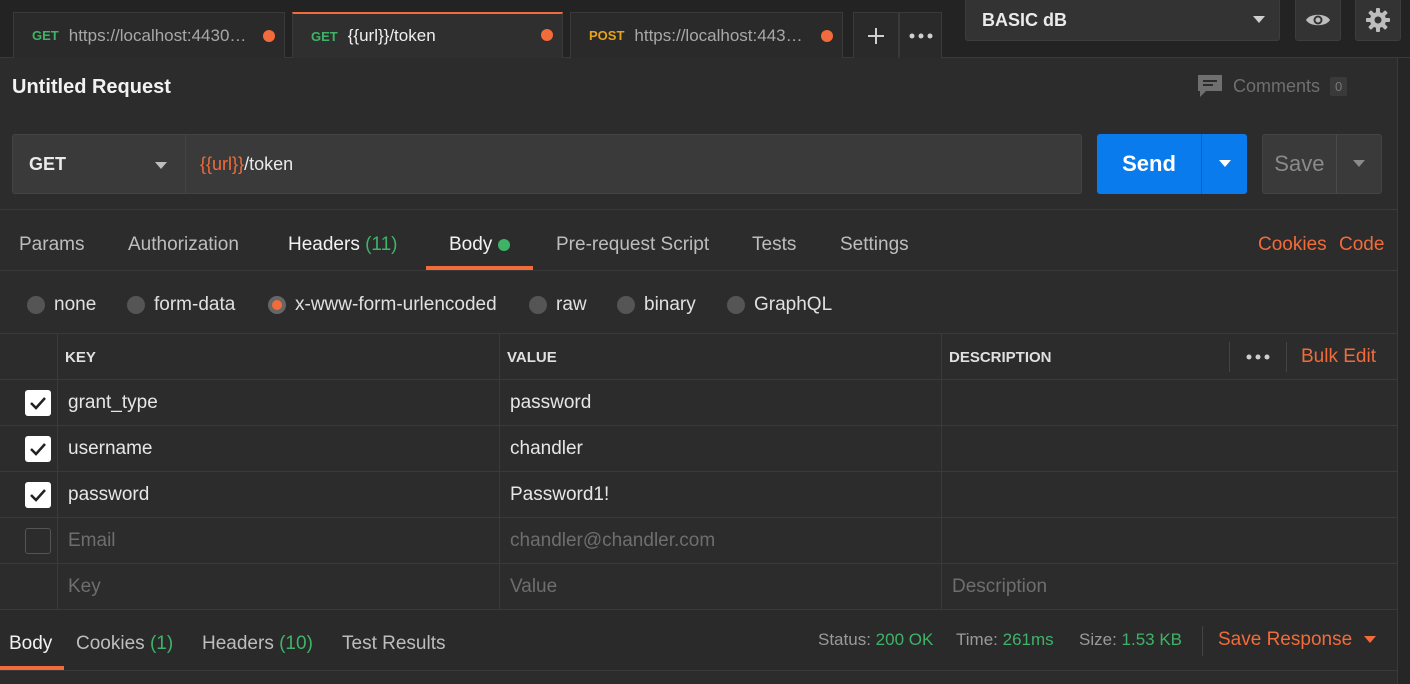  Describe the element at coordinates (161, 643) in the screenshot. I see `tab-count: (1)` at that location.